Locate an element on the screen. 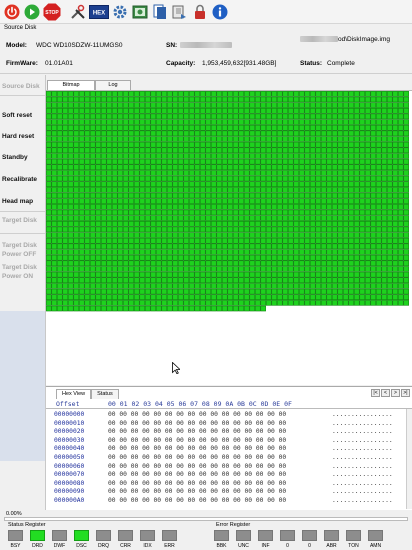 The width and height of the screenshot is (412, 550). soft-reset-button: Soft reset is located at coordinates (22, 115).